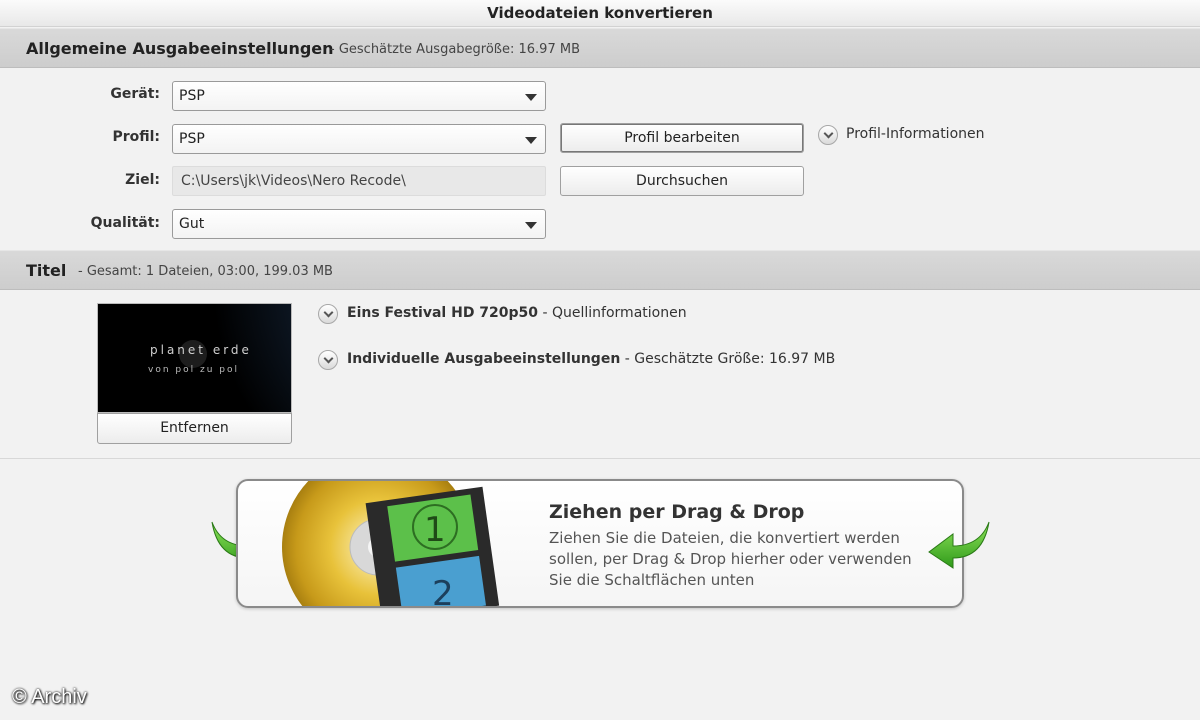 The width and height of the screenshot is (1200, 720). What do you see at coordinates (682, 181) in the screenshot?
I see `browse-button: Durchsuchen` at bounding box center [682, 181].